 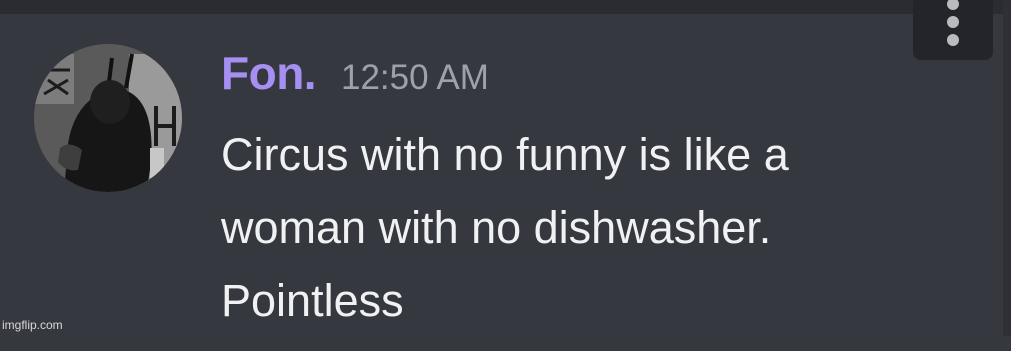 I want to click on more-options-button, so click(x=953, y=30).